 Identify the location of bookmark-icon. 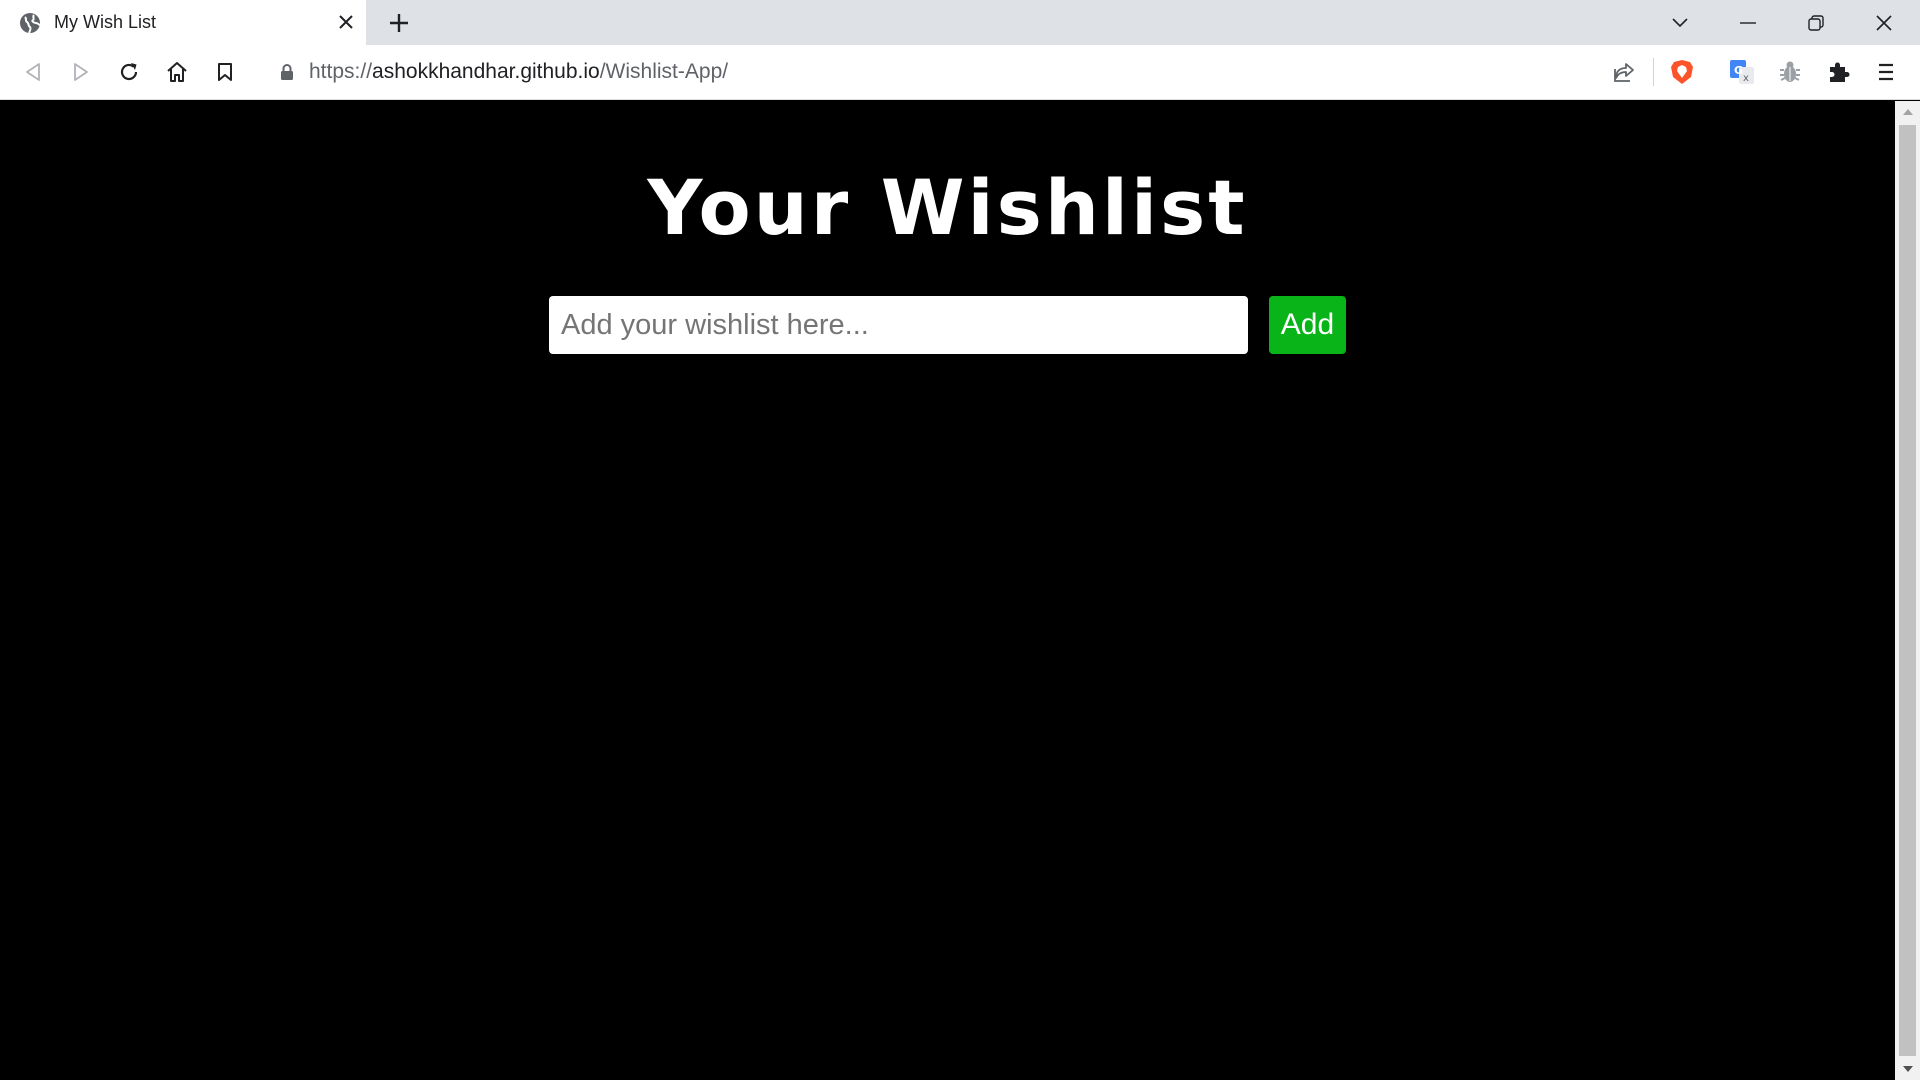
(225, 72).